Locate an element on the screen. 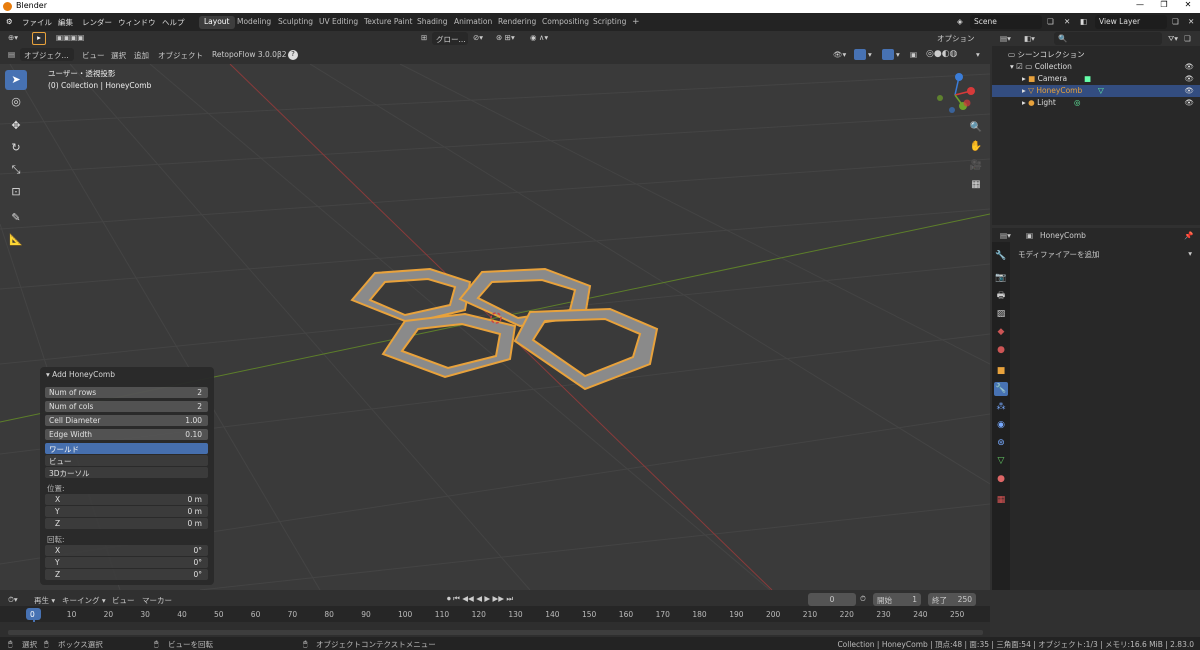  blender-menu-icon: ⚙ is located at coordinates (9, 21).